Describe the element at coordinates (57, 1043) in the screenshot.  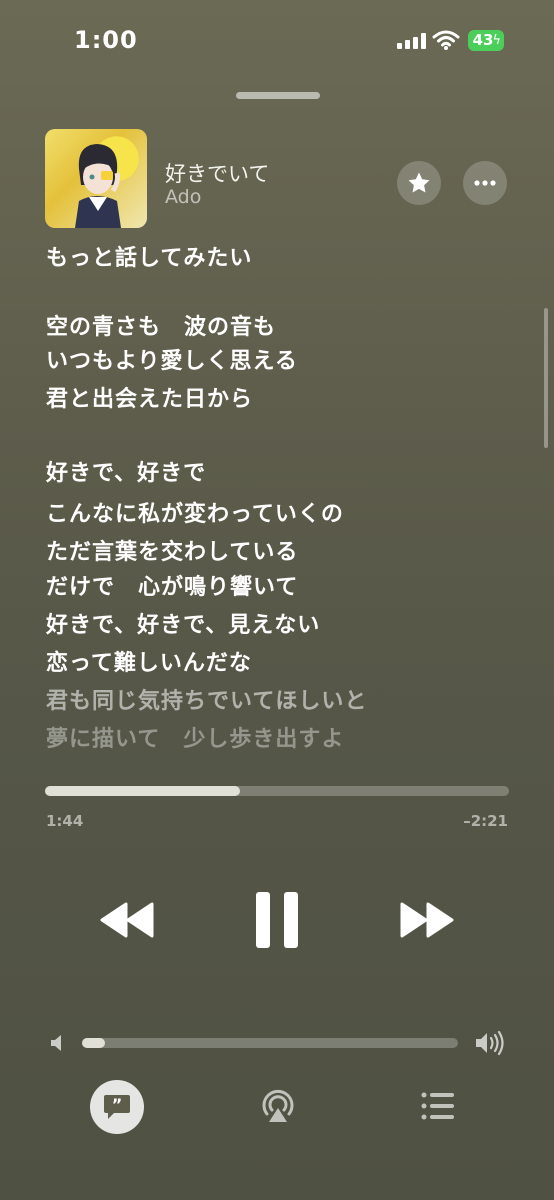
I see `volume-low-icon` at that location.